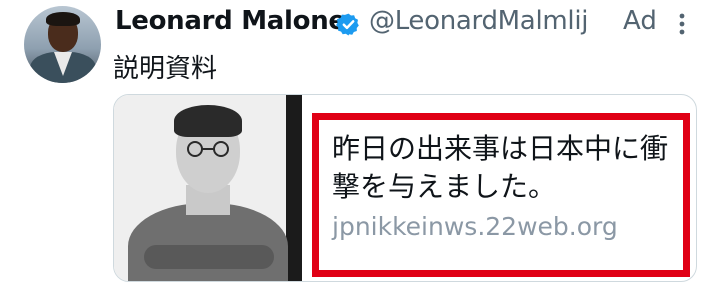  Describe the element at coordinates (208, 121) in the screenshot. I see `card-image-hair` at that location.